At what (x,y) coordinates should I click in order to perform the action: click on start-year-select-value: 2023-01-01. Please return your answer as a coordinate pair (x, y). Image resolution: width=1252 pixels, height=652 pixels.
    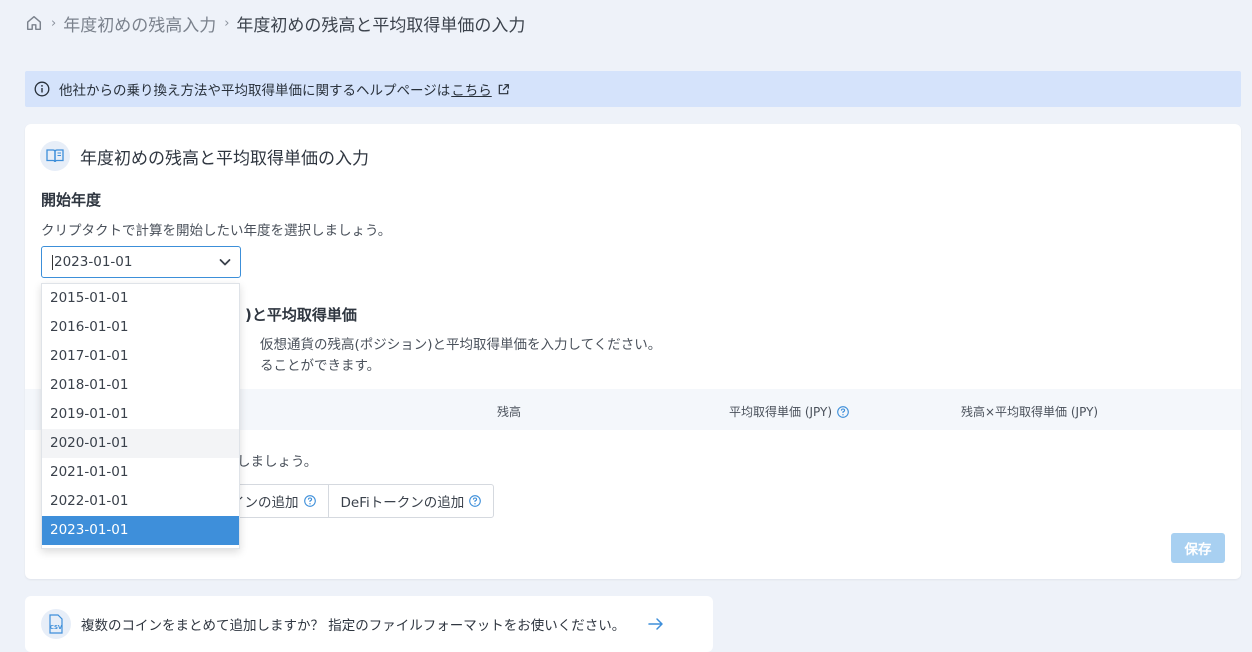
    Looking at the image, I should click on (135, 262).